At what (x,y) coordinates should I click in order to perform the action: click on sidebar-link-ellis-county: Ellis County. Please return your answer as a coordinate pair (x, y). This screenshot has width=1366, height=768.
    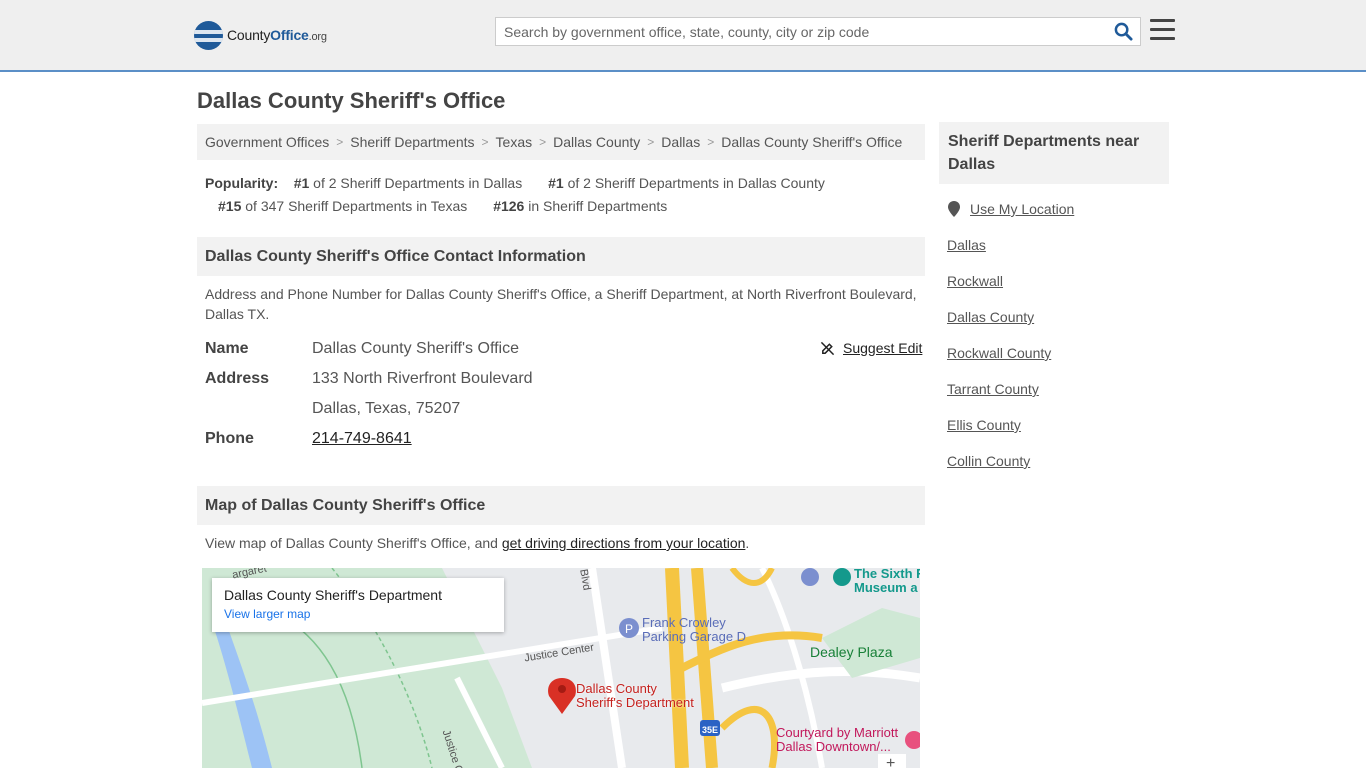
    Looking at the image, I should click on (984, 425).